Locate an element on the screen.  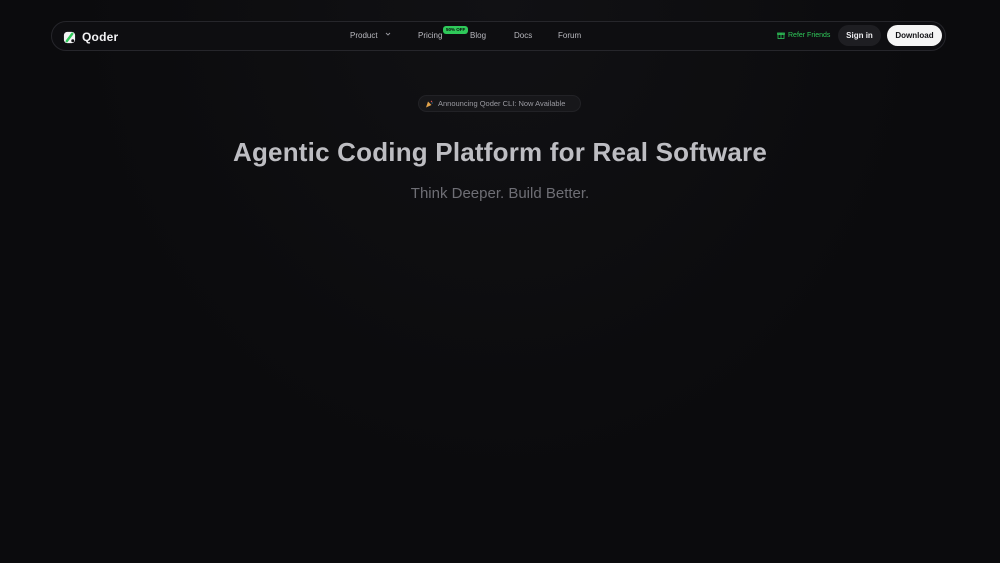
download-button: Download is located at coordinates (914, 35).